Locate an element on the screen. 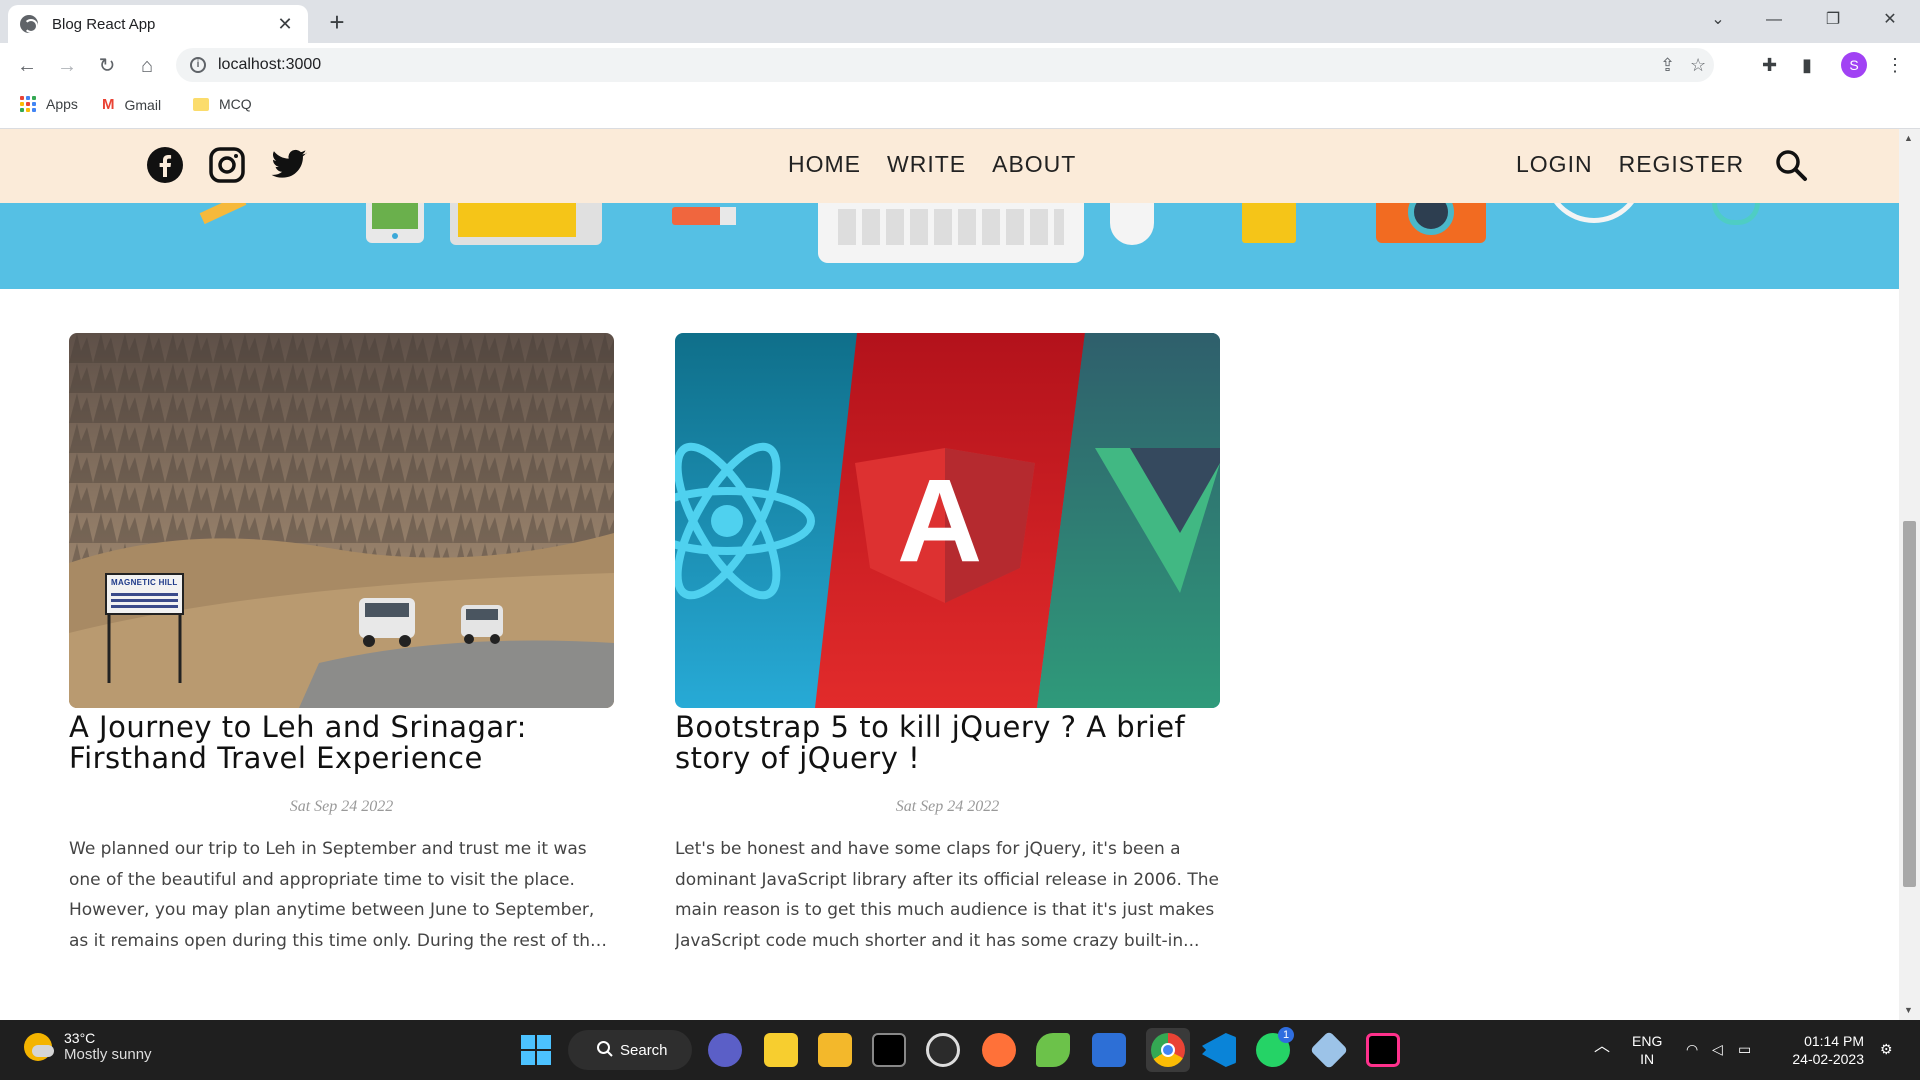 This screenshot has width=1920, height=1080. windows-start-icon is located at coordinates (536, 1050).